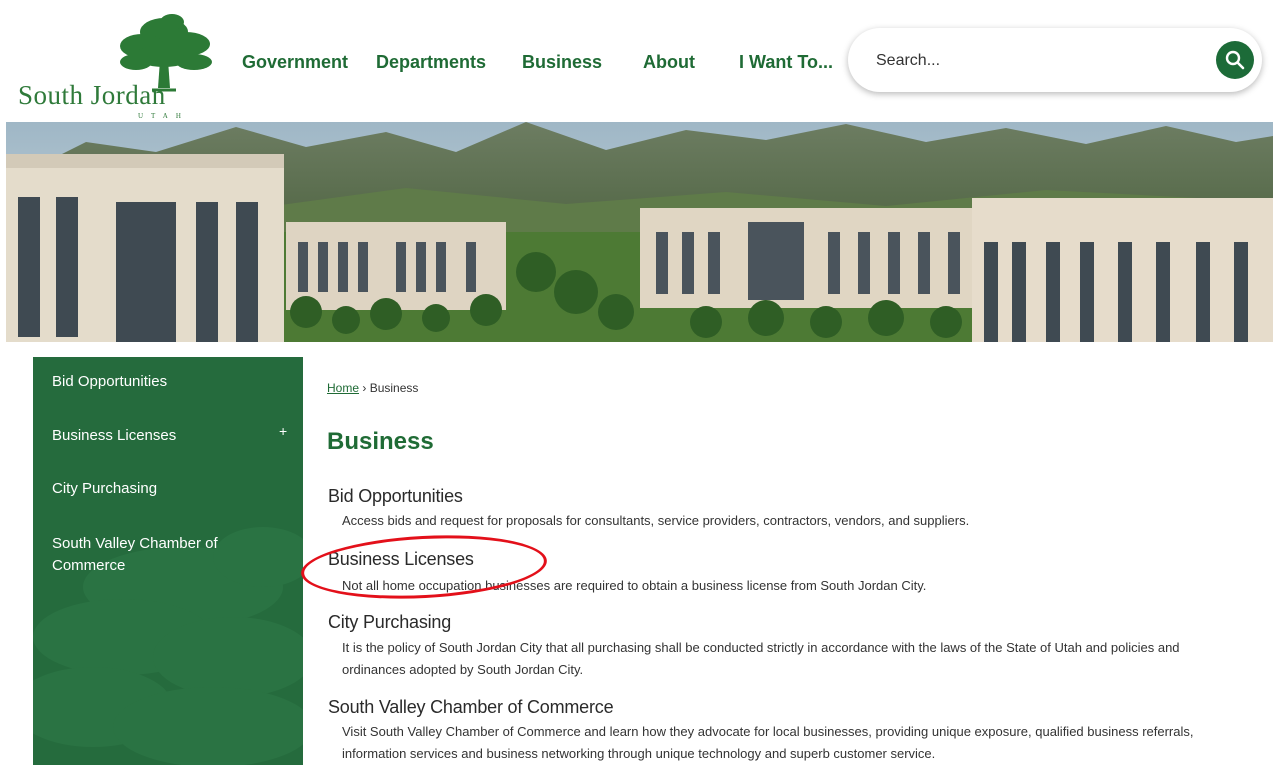  Describe the element at coordinates (92, 95) in the screenshot. I see `logo-wordmark: South Jordan` at that location.